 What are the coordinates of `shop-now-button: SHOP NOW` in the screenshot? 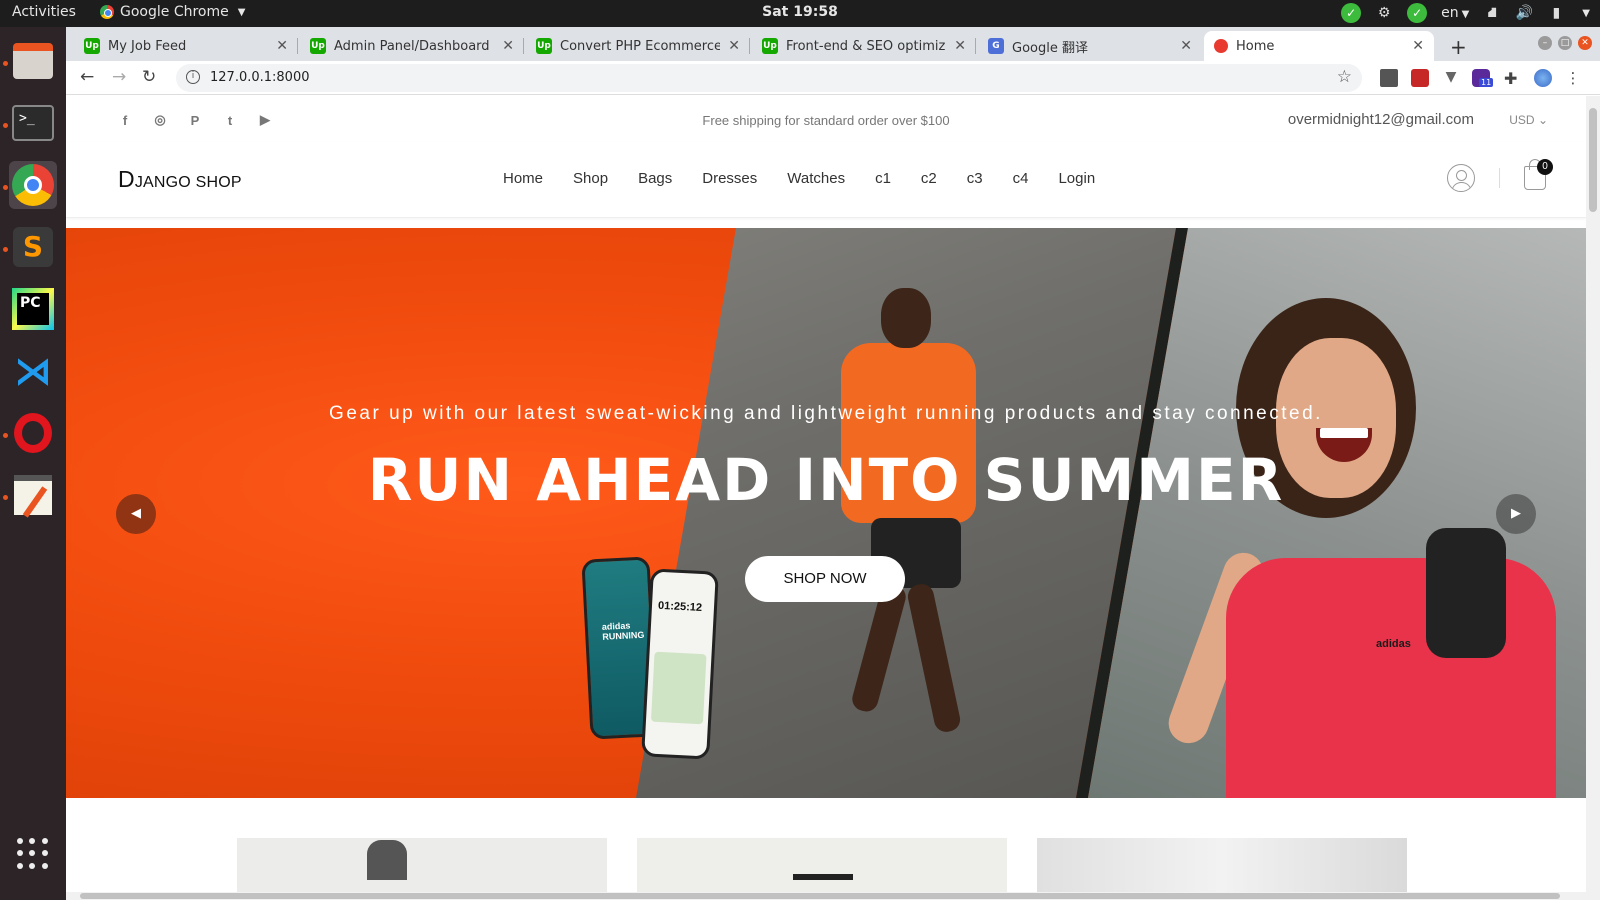 It's located at (825, 579).